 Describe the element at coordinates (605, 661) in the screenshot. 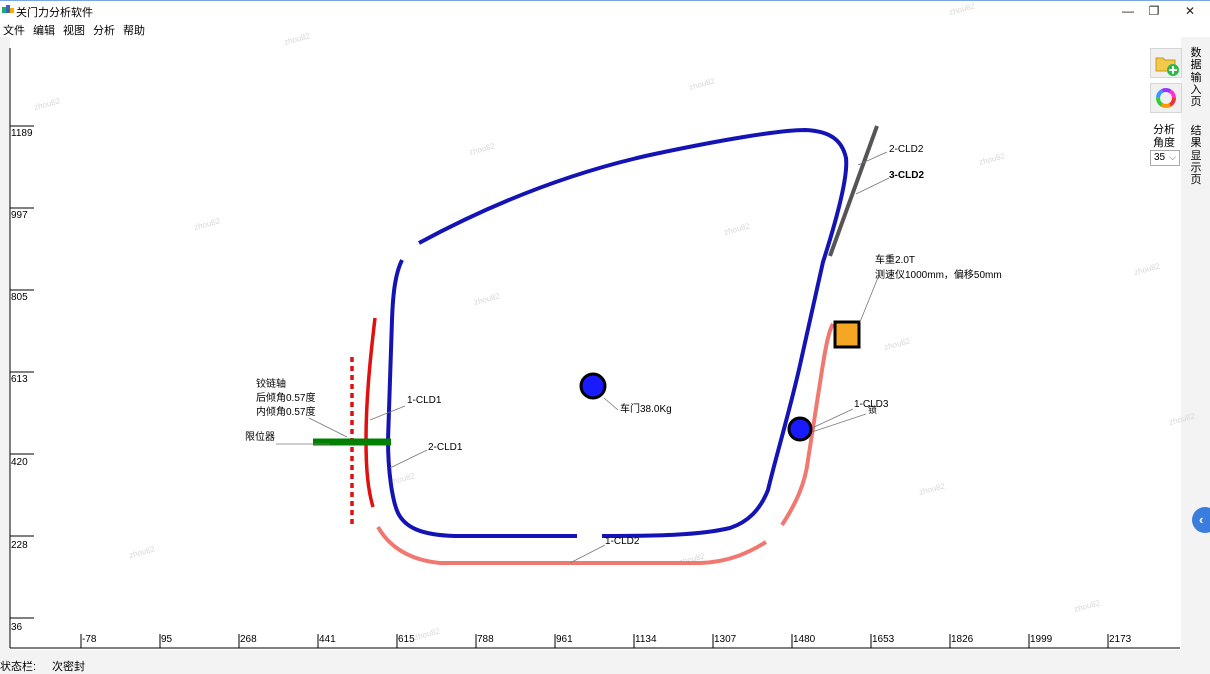

I see `status-bar: 状态栏: 次密封` at that location.